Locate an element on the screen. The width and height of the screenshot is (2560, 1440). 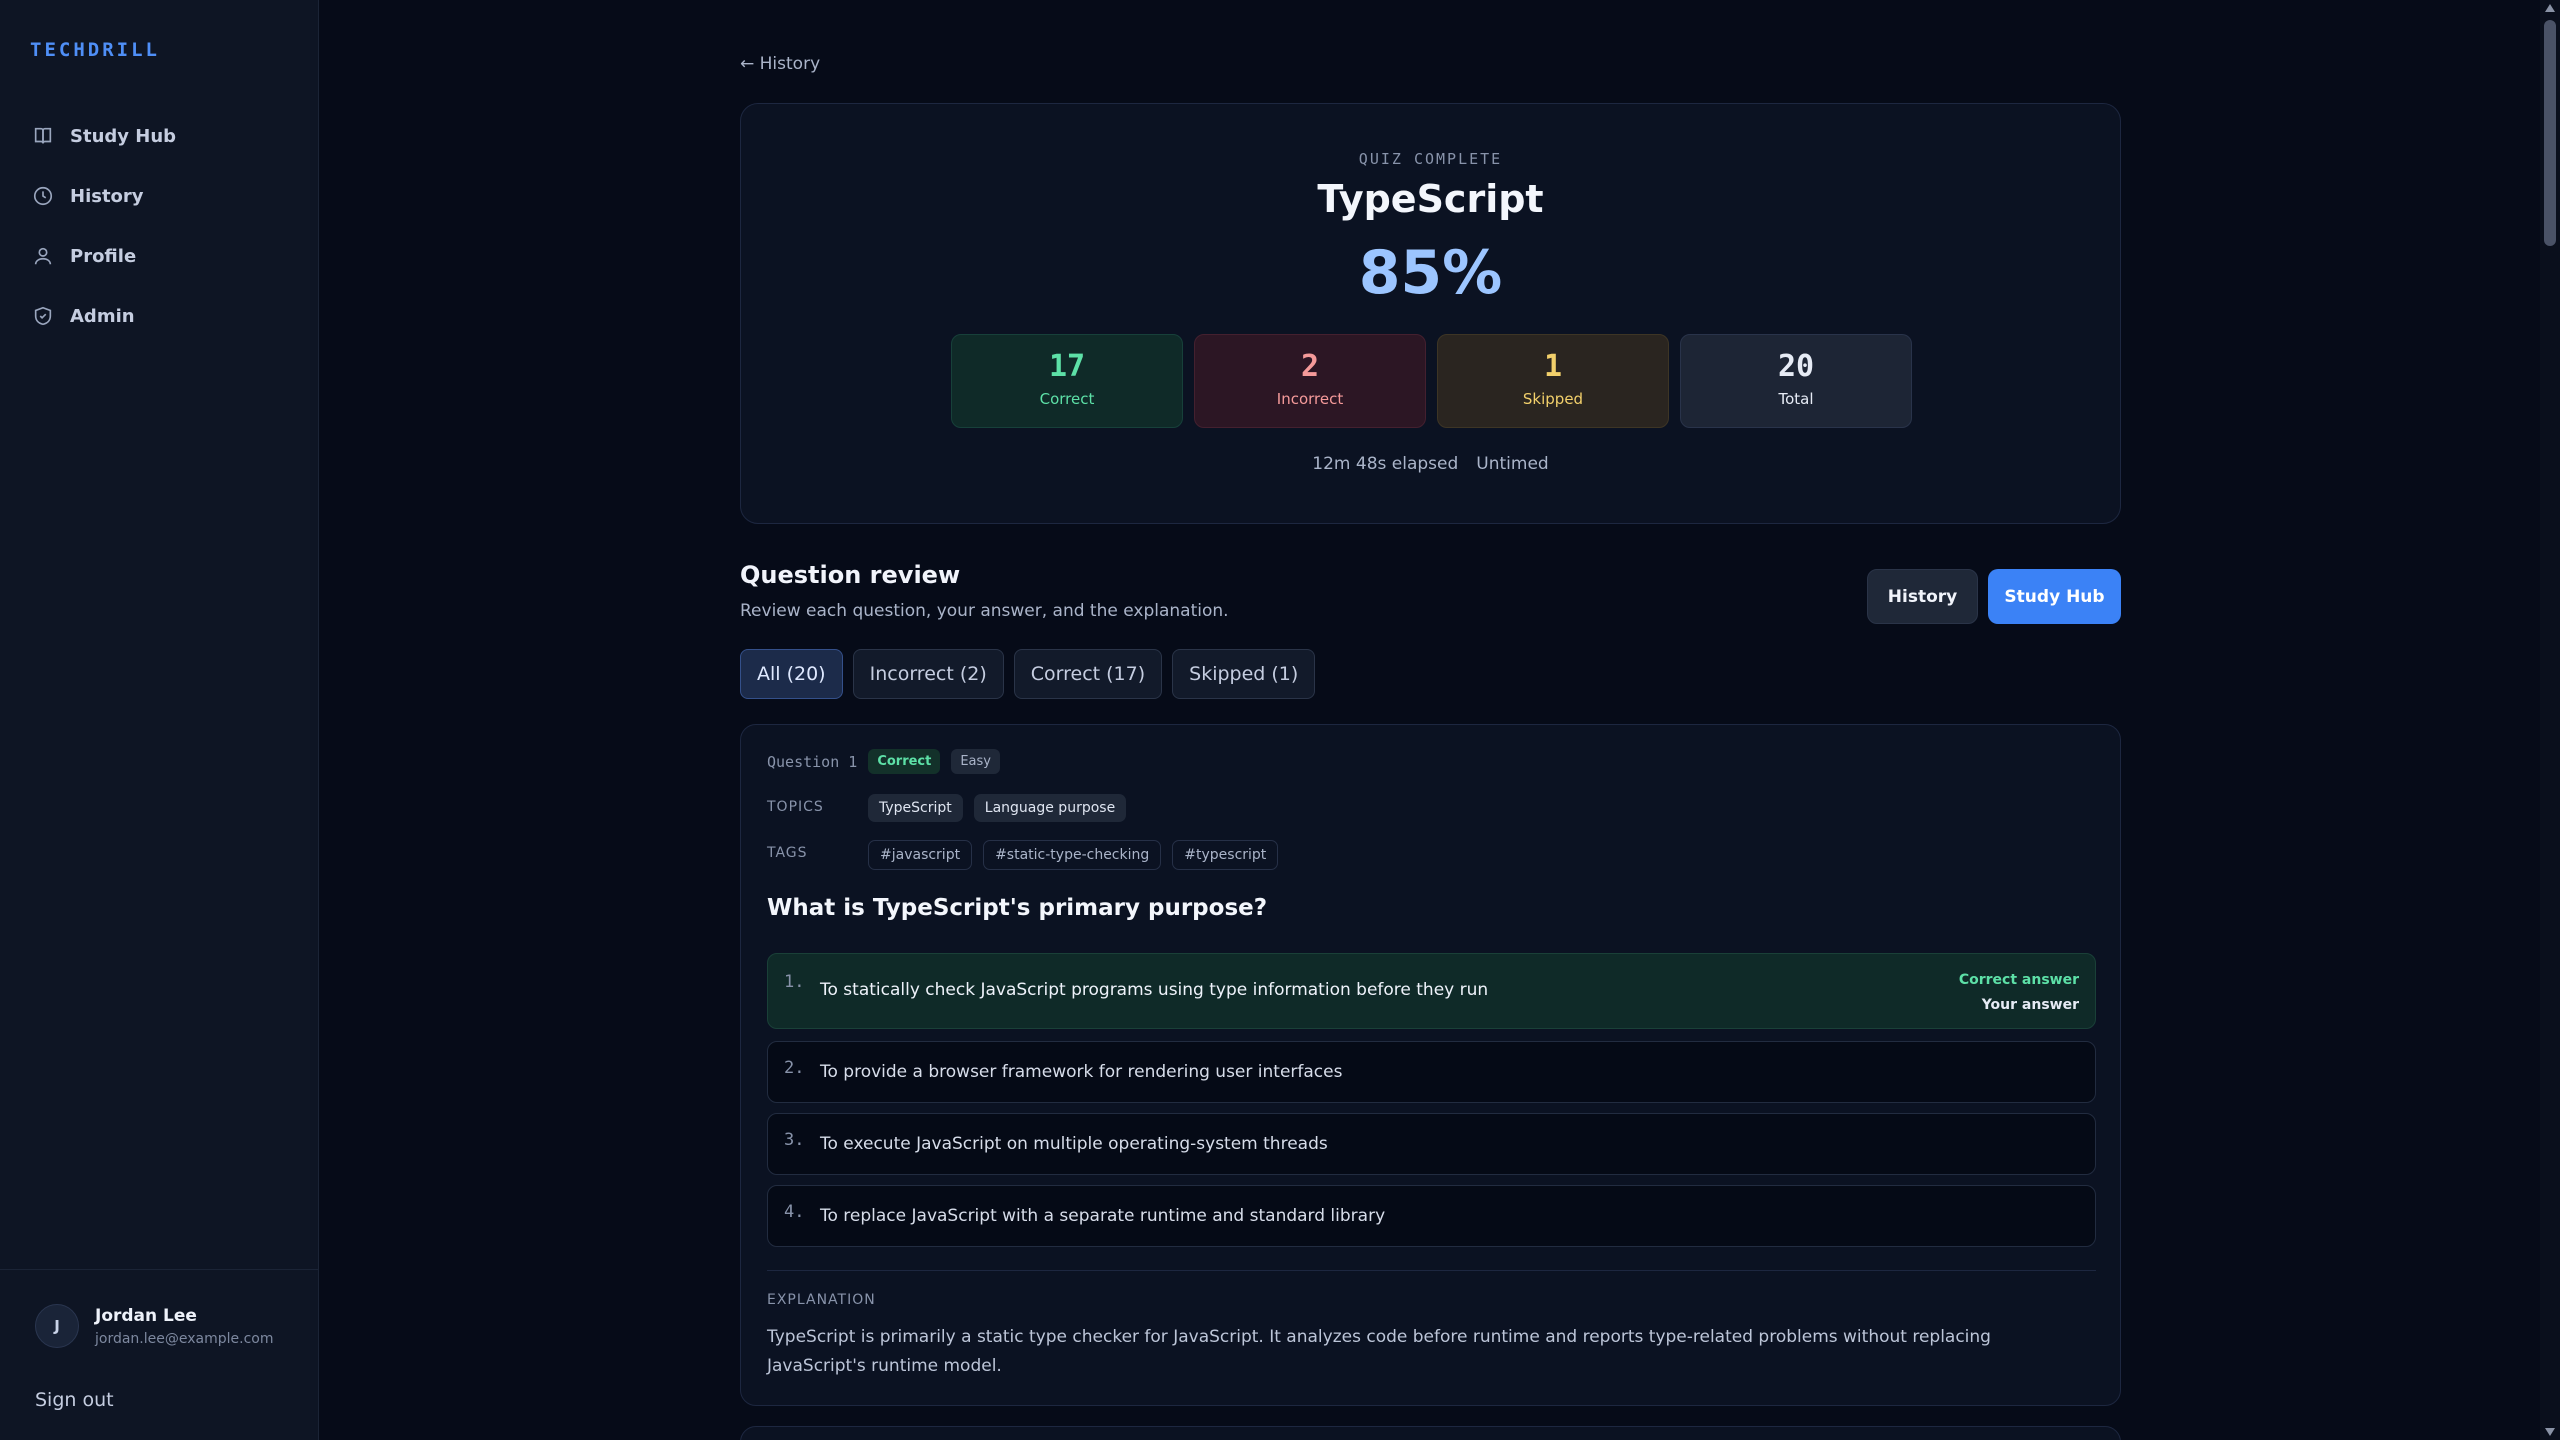
question-number: Question 1 is located at coordinates (812, 761).